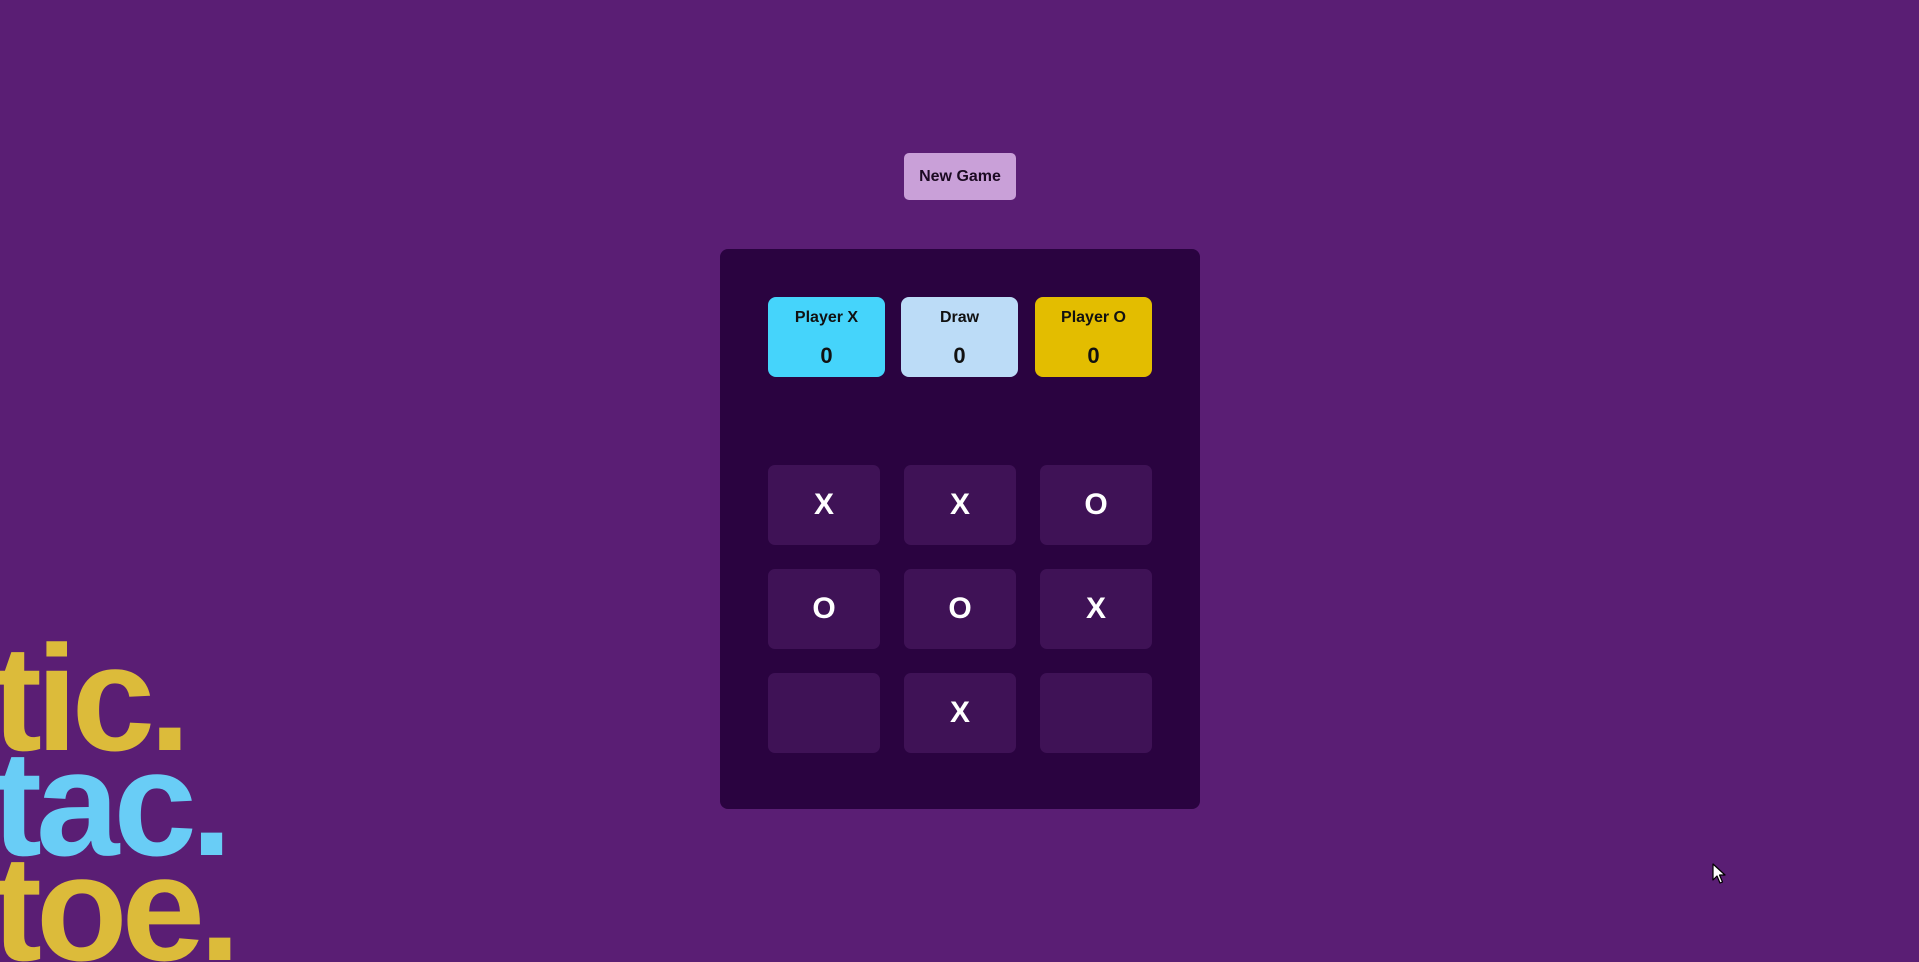 Image resolution: width=1919 pixels, height=962 pixels. What do you see at coordinates (959, 355) in the screenshot?
I see `score-value-draw: 0` at bounding box center [959, 355].